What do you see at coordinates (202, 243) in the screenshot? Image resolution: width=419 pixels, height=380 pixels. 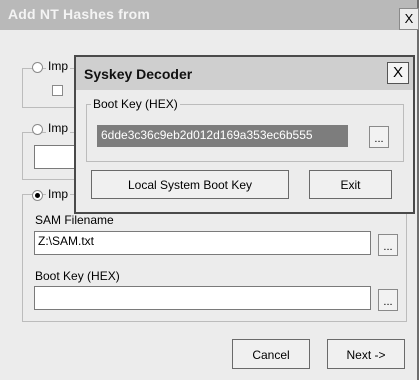 I see `sam-filename-input: Z:\SAM.txt` at bounding box center [202, 243].